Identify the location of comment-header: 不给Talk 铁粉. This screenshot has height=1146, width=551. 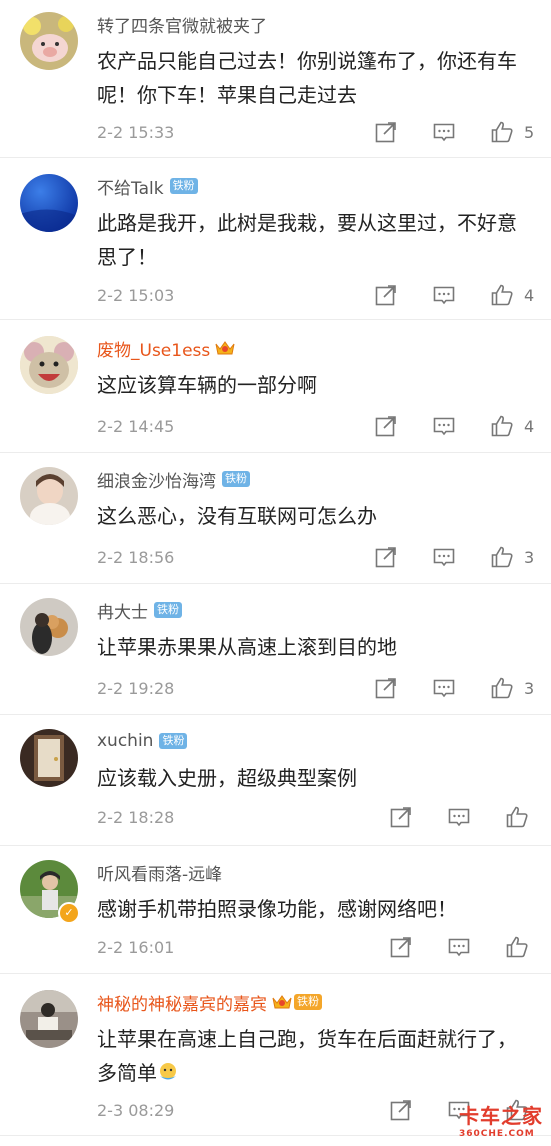
(147, 186).